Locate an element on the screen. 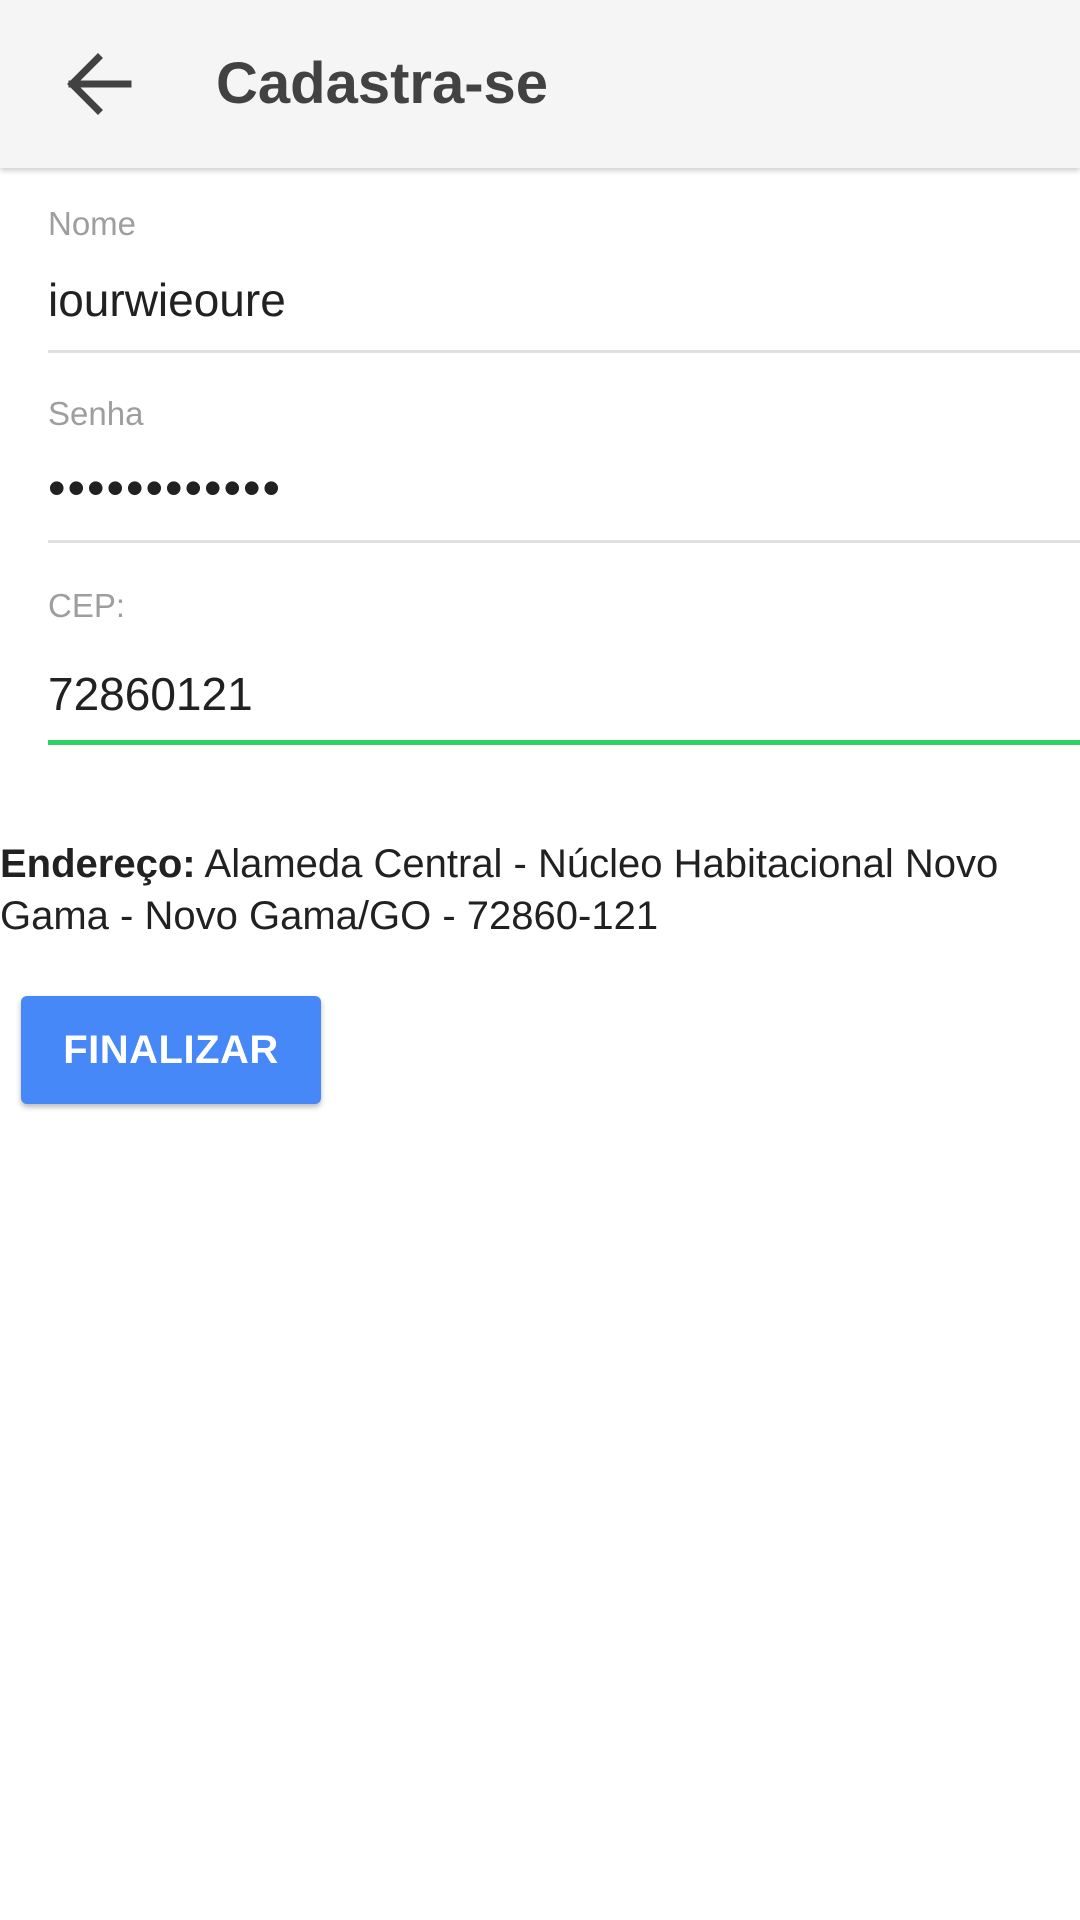  password-underline is located at coordinates (564, 541).